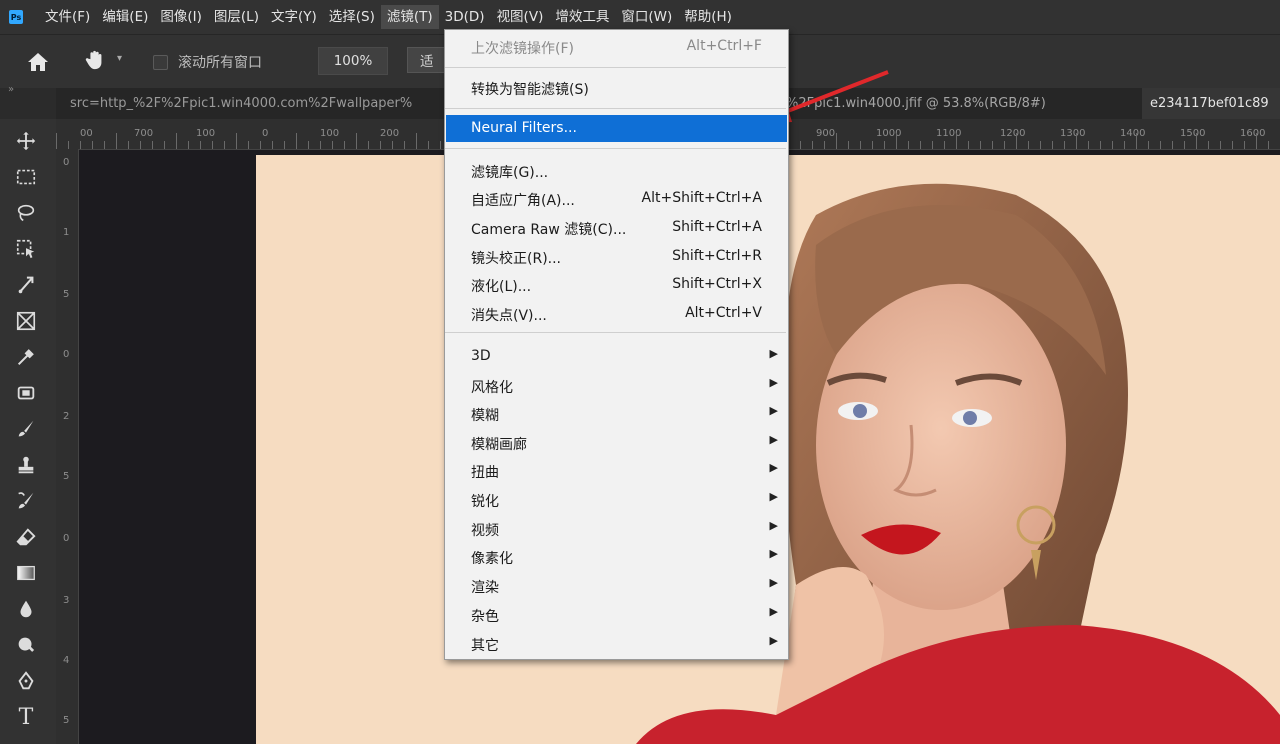 The width and height of the screenshot is (1280, 744). What do you see at coordinates (26, 645) in the screenshot?
I see `dodge-tool-icon` at bounding box center [26, 645].